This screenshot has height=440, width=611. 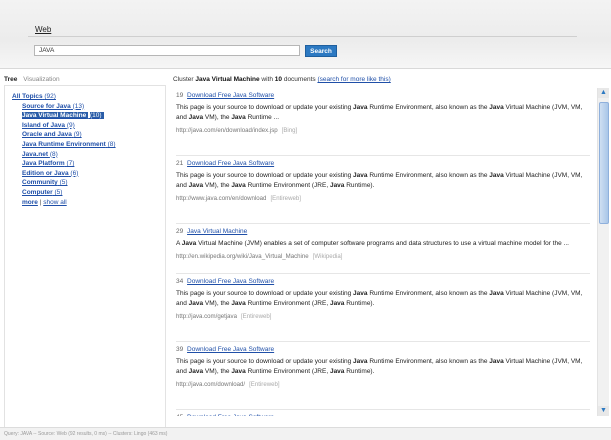 I want to click on result-item: 45 Download Free Java Software, so click(x=383, y=415).